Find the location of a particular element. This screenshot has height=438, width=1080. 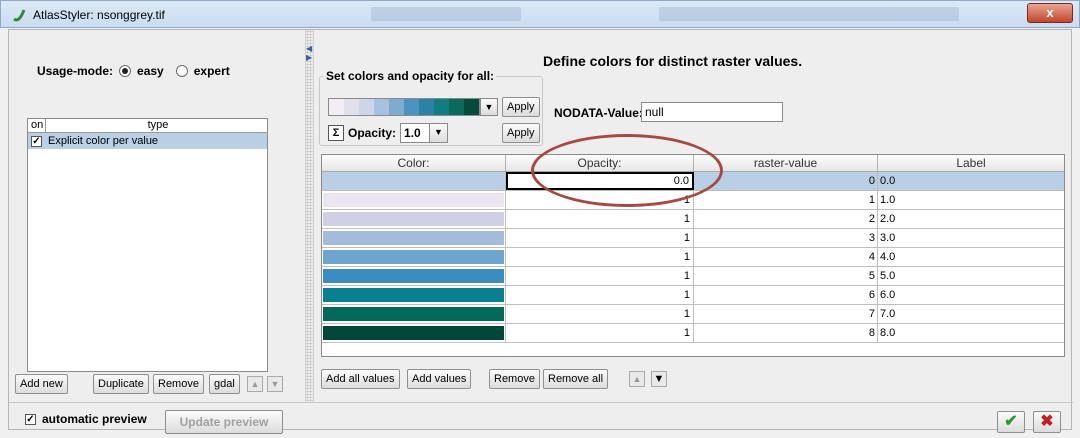

apply-palette-button: Apply is located at coordinates (521, 107).